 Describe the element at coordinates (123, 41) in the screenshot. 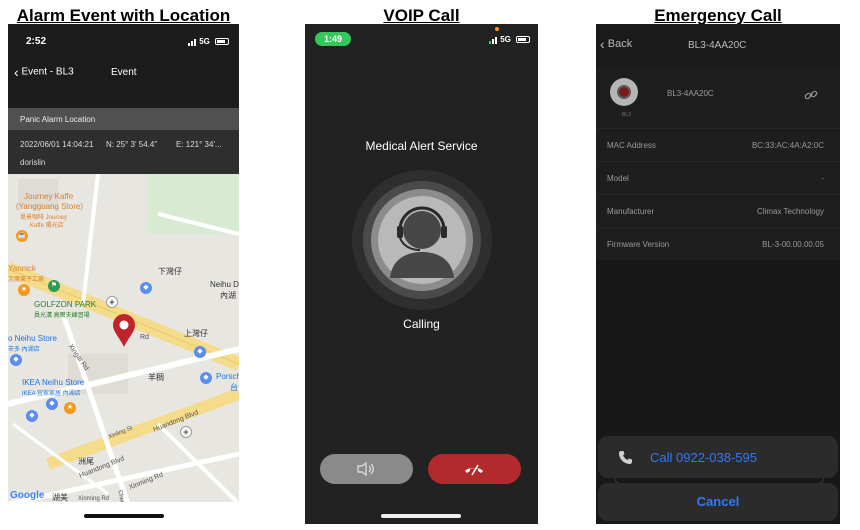

I see `status-bar: 2:52 5G` at that location.